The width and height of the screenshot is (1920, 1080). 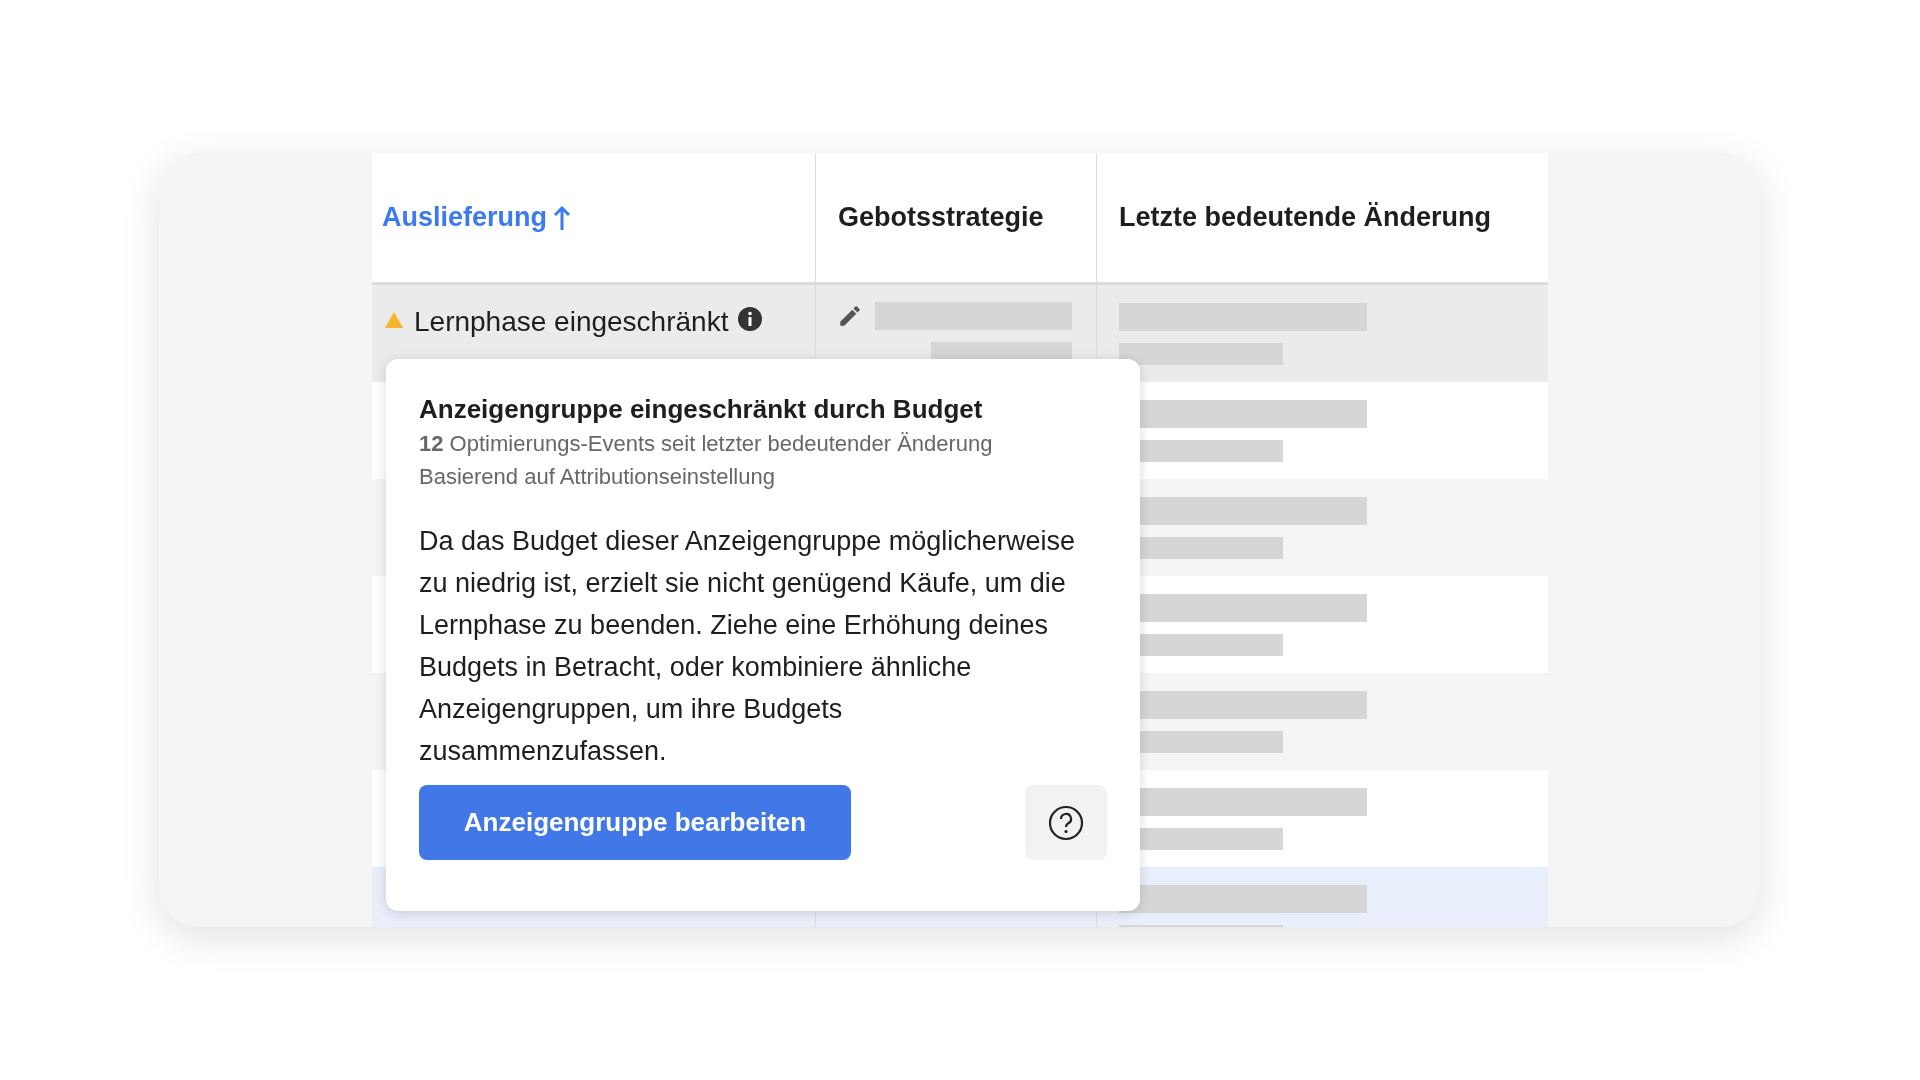 I want to click on help-icon, so click(x=1066, y=822).